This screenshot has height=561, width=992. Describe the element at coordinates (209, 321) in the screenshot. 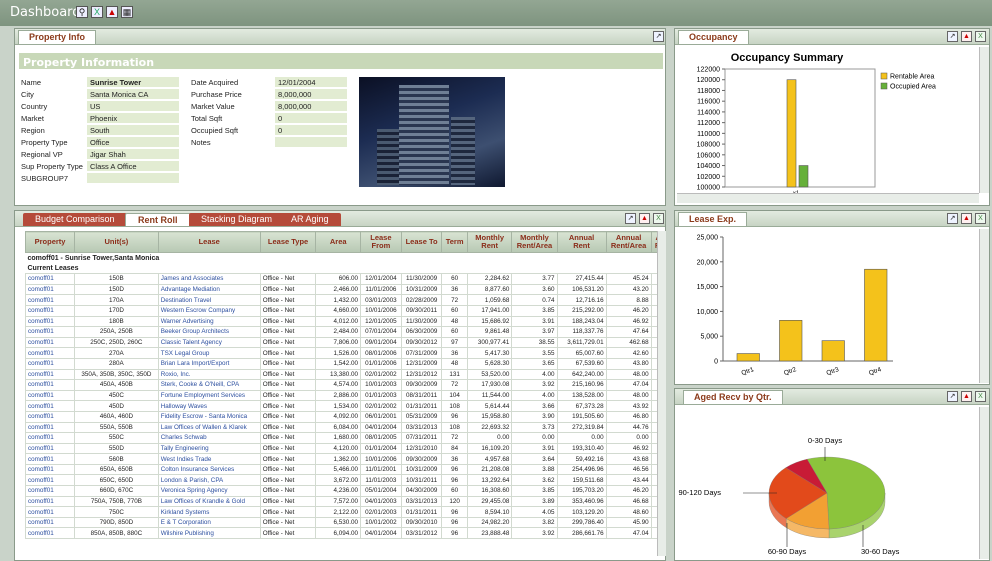

I see `lease-link: Warner Advertising` at that location.